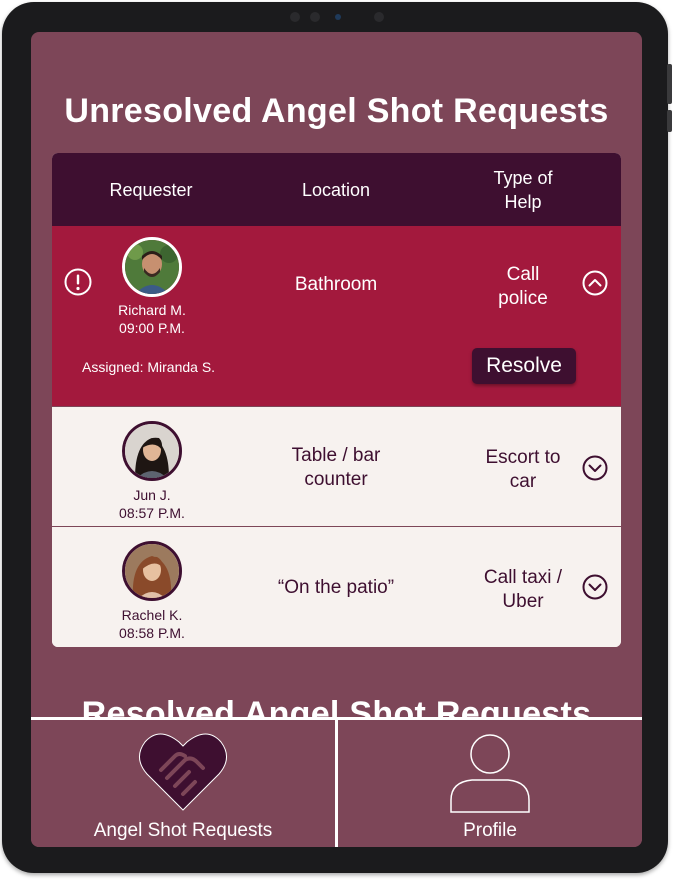 This screenshot has height=883, width=680. Describe the element at coordinates (183, 830) in the screenshot. I see `nav-label: Angel Shot Requests` at that location.